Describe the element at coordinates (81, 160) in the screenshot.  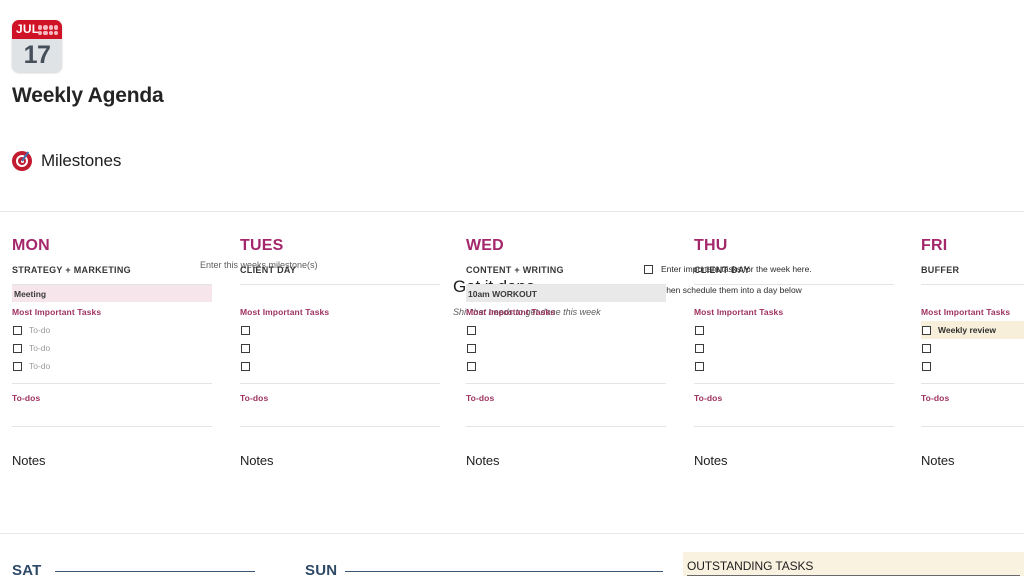
I see `milestones-label: Milestones` at that location.